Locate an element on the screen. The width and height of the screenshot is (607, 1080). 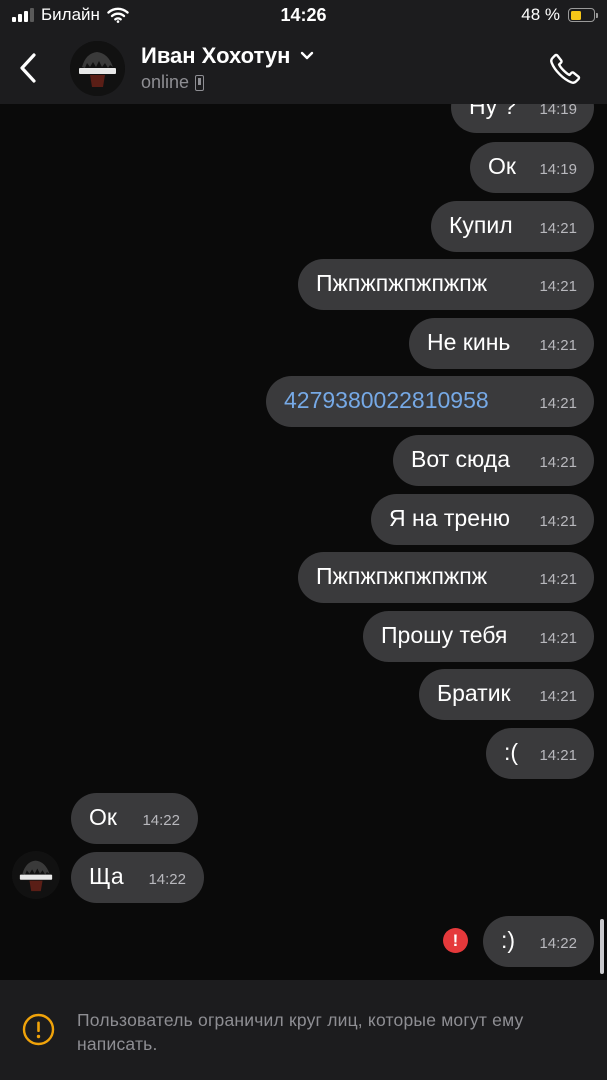
scrollbar is located at coordinates (602, 946).